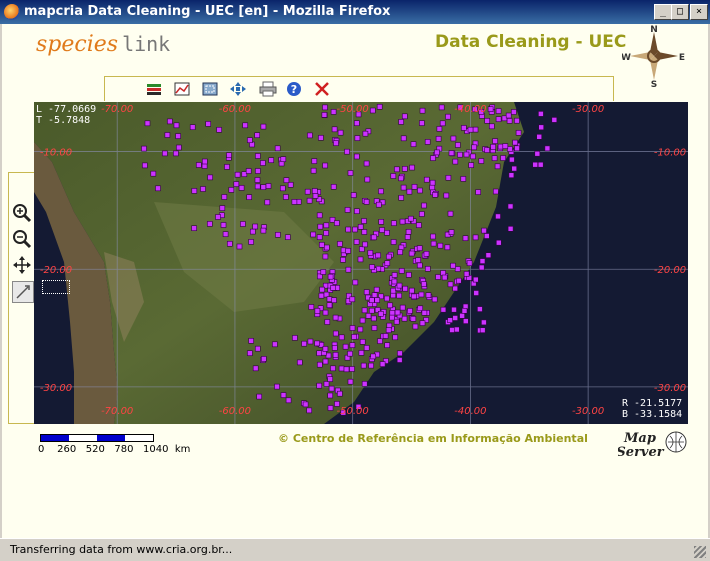 The image size is (710, 561). What do you see at coordinates (531, 42) in the screenshot?
I see `page-title: Data Cleaning - UEC` at bounding box center [531, 42].